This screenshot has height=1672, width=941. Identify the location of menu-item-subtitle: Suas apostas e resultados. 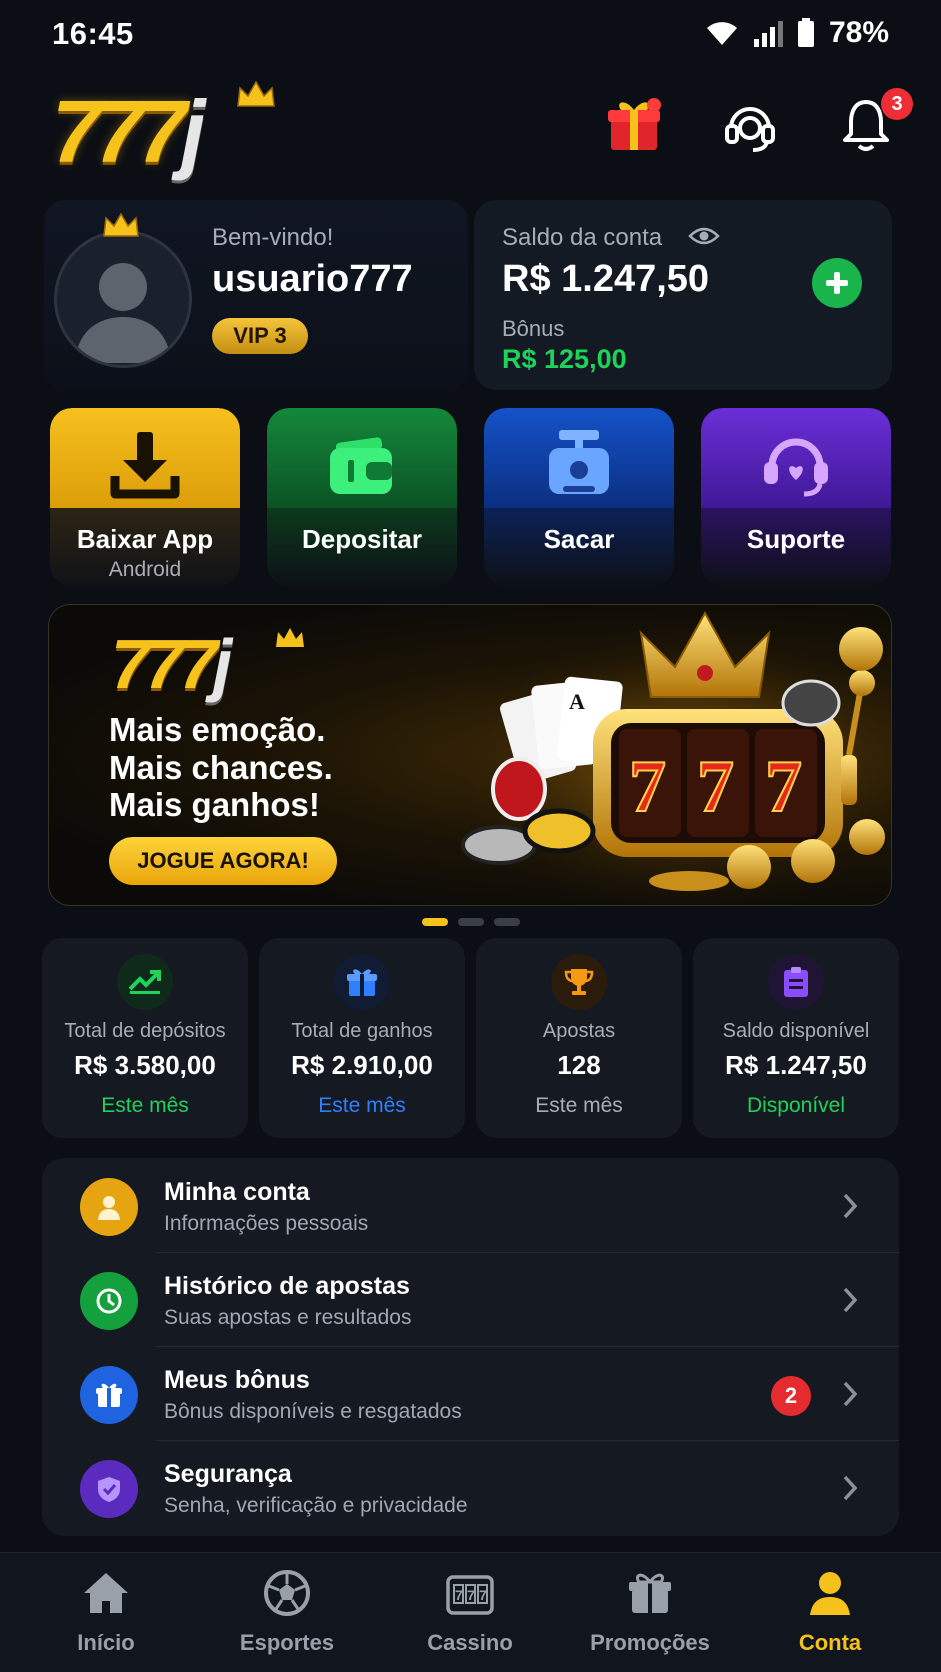
(288, 1317).